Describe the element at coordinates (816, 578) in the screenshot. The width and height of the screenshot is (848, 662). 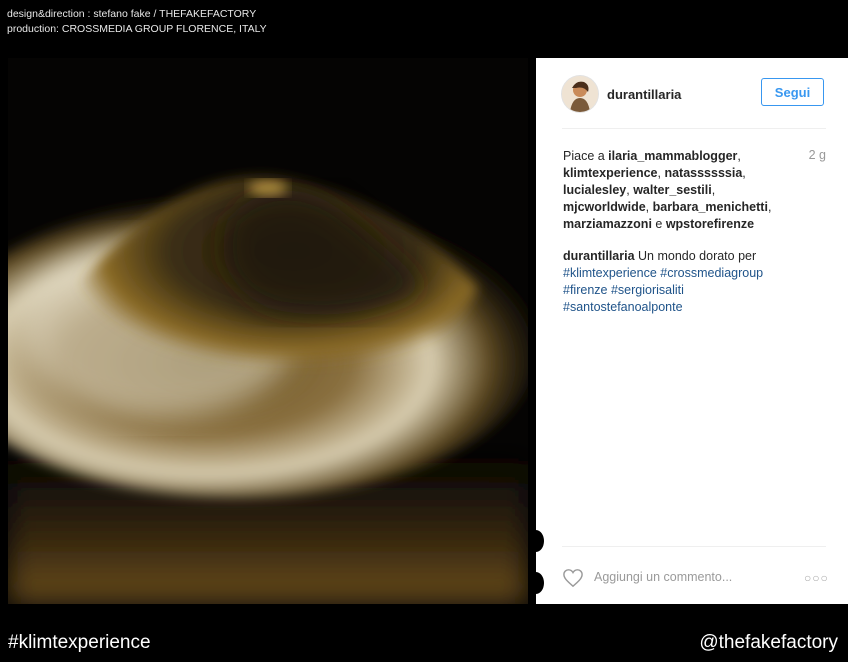
I see `more-options-icon: ○○○` at that location.